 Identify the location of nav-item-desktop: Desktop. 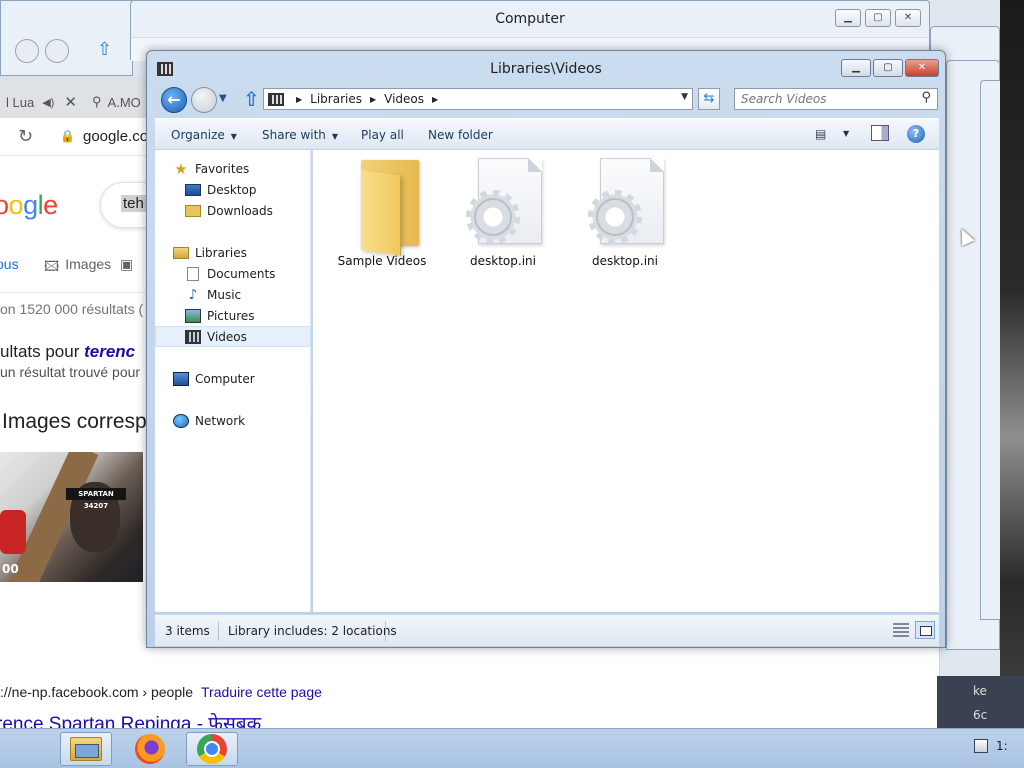
(233, 189).